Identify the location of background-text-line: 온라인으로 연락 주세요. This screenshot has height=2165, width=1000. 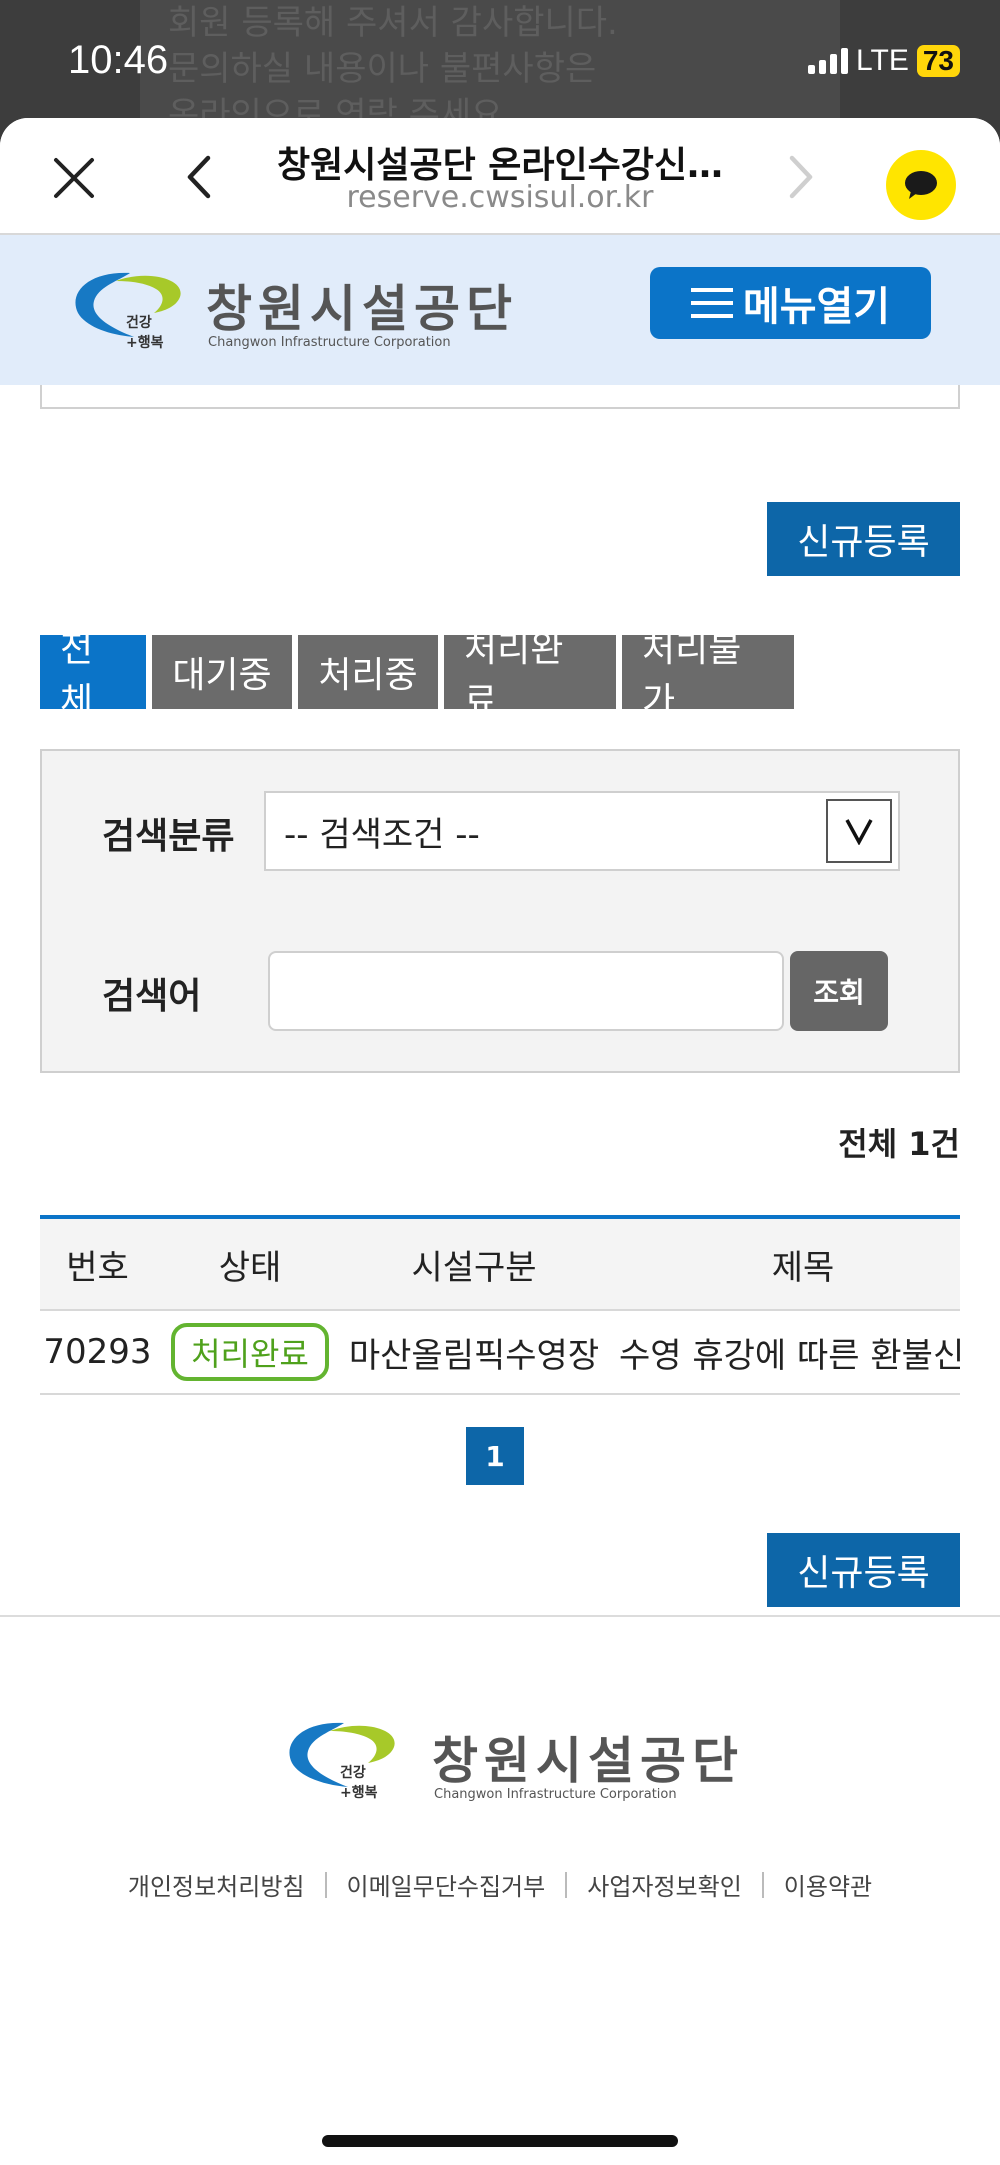
(335, 106).